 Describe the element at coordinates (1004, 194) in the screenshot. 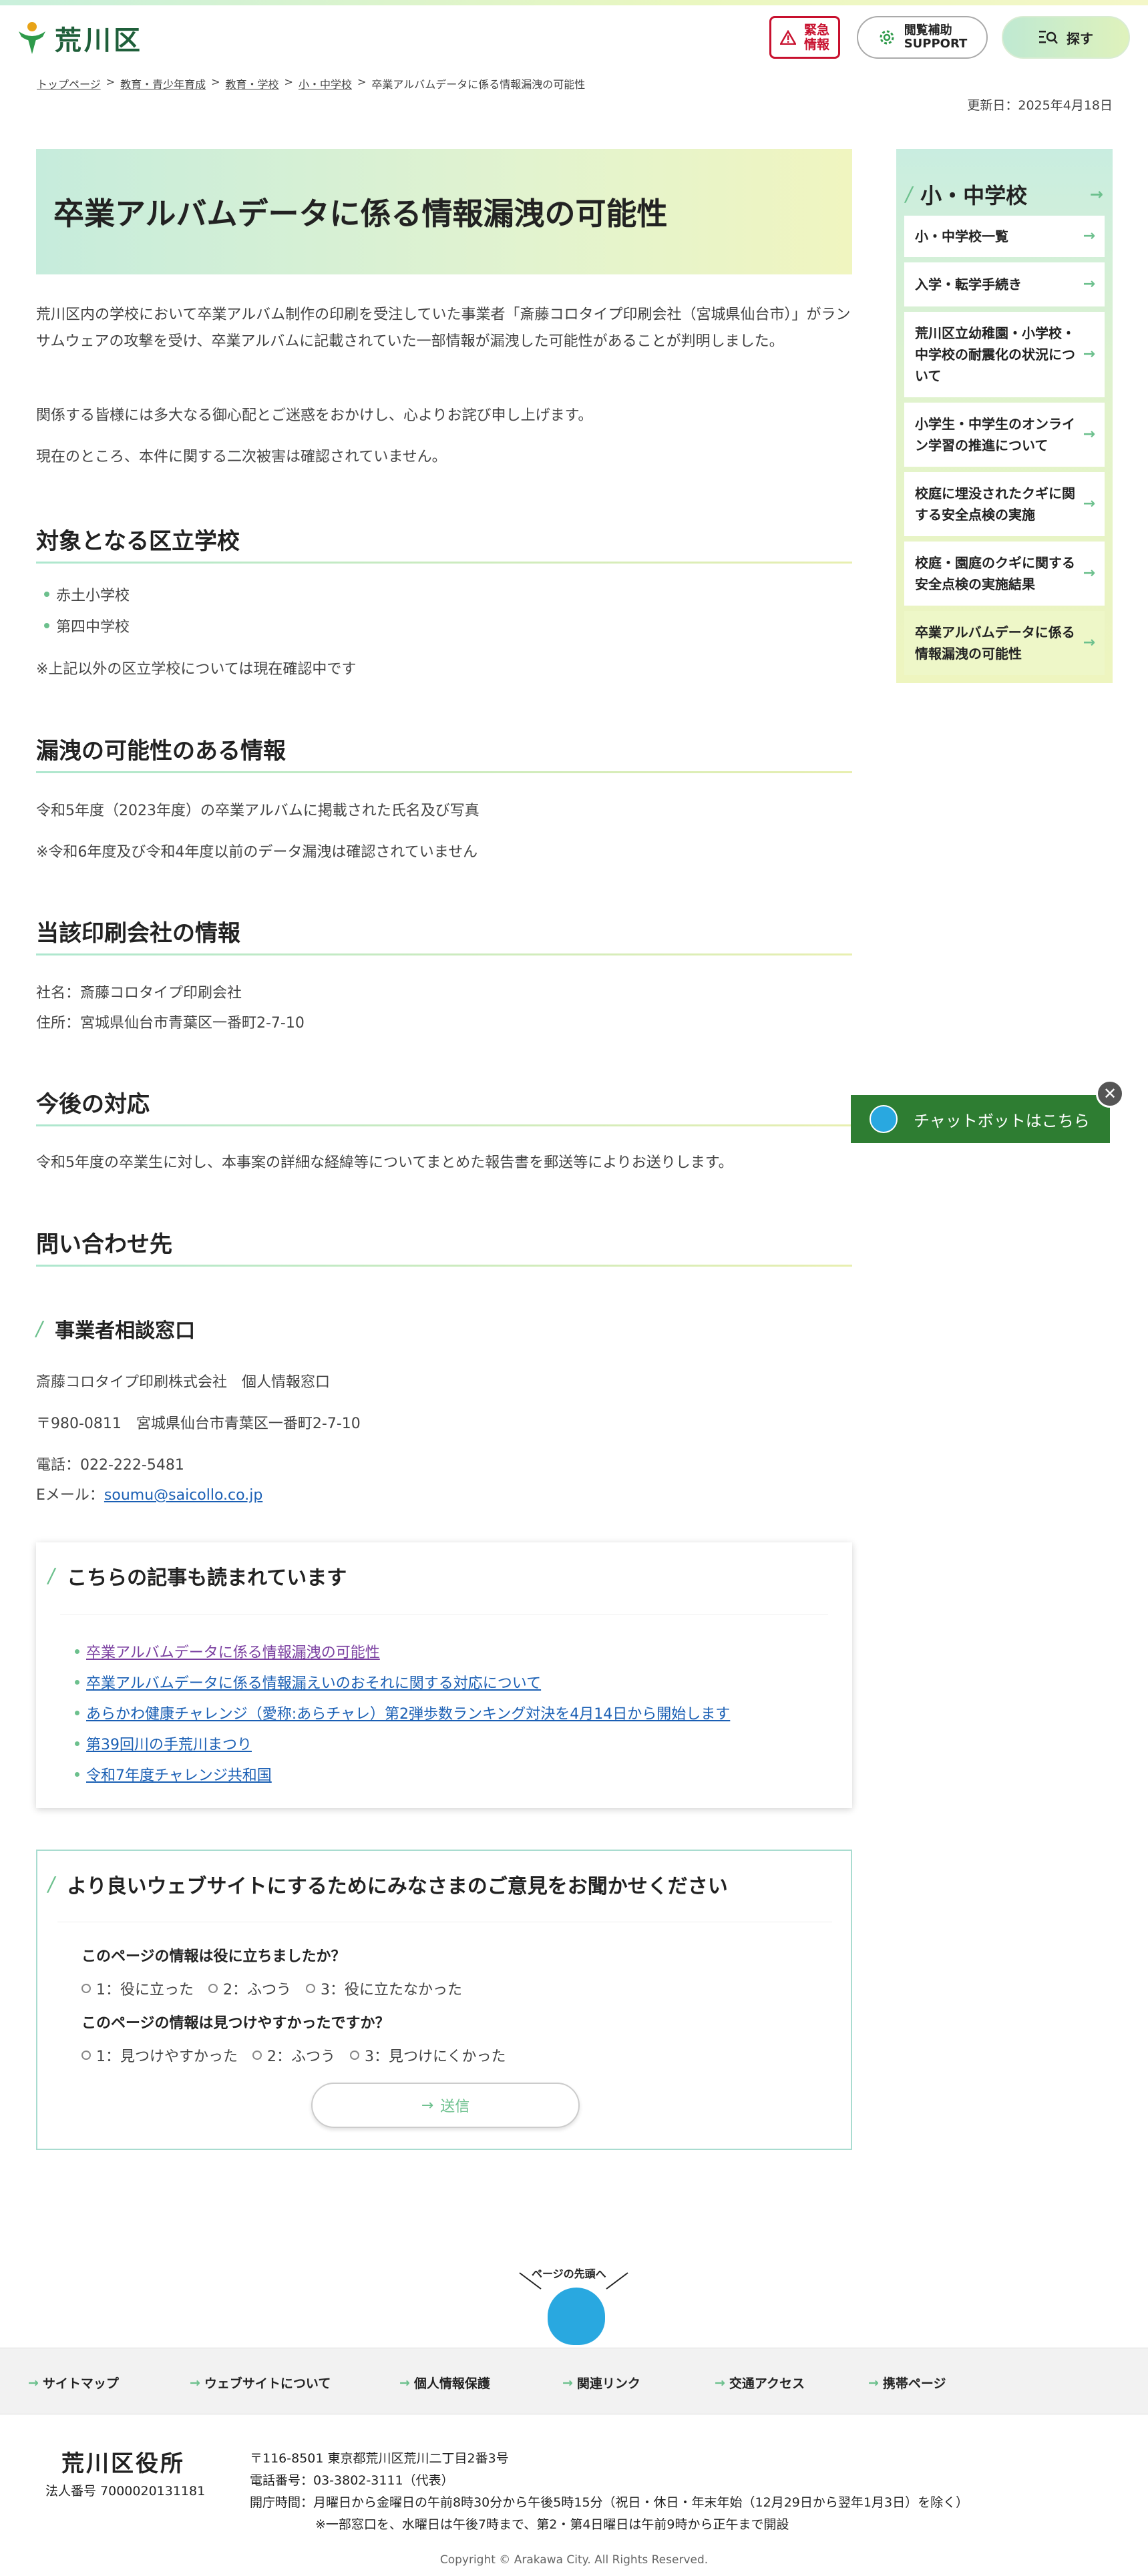

I see `side-nav-title: / 小・中学校 →` at that location.